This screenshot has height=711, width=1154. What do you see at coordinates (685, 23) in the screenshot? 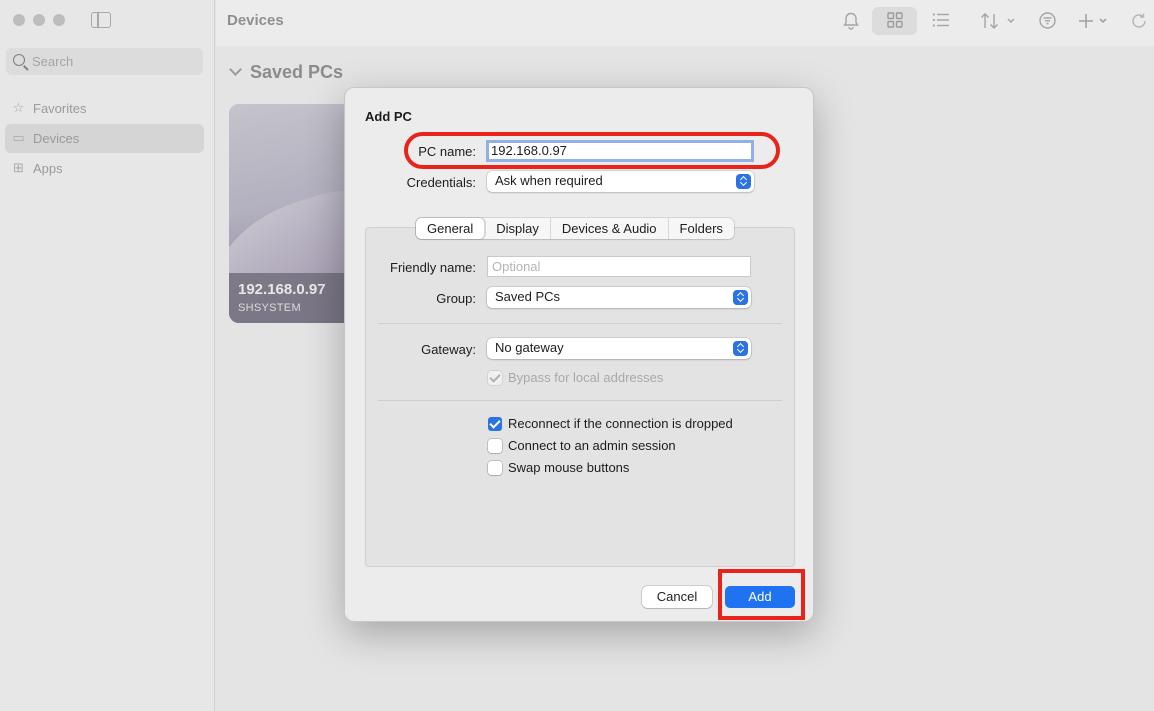
I see `toolbar: Devices` at bounding box center [685, 23].